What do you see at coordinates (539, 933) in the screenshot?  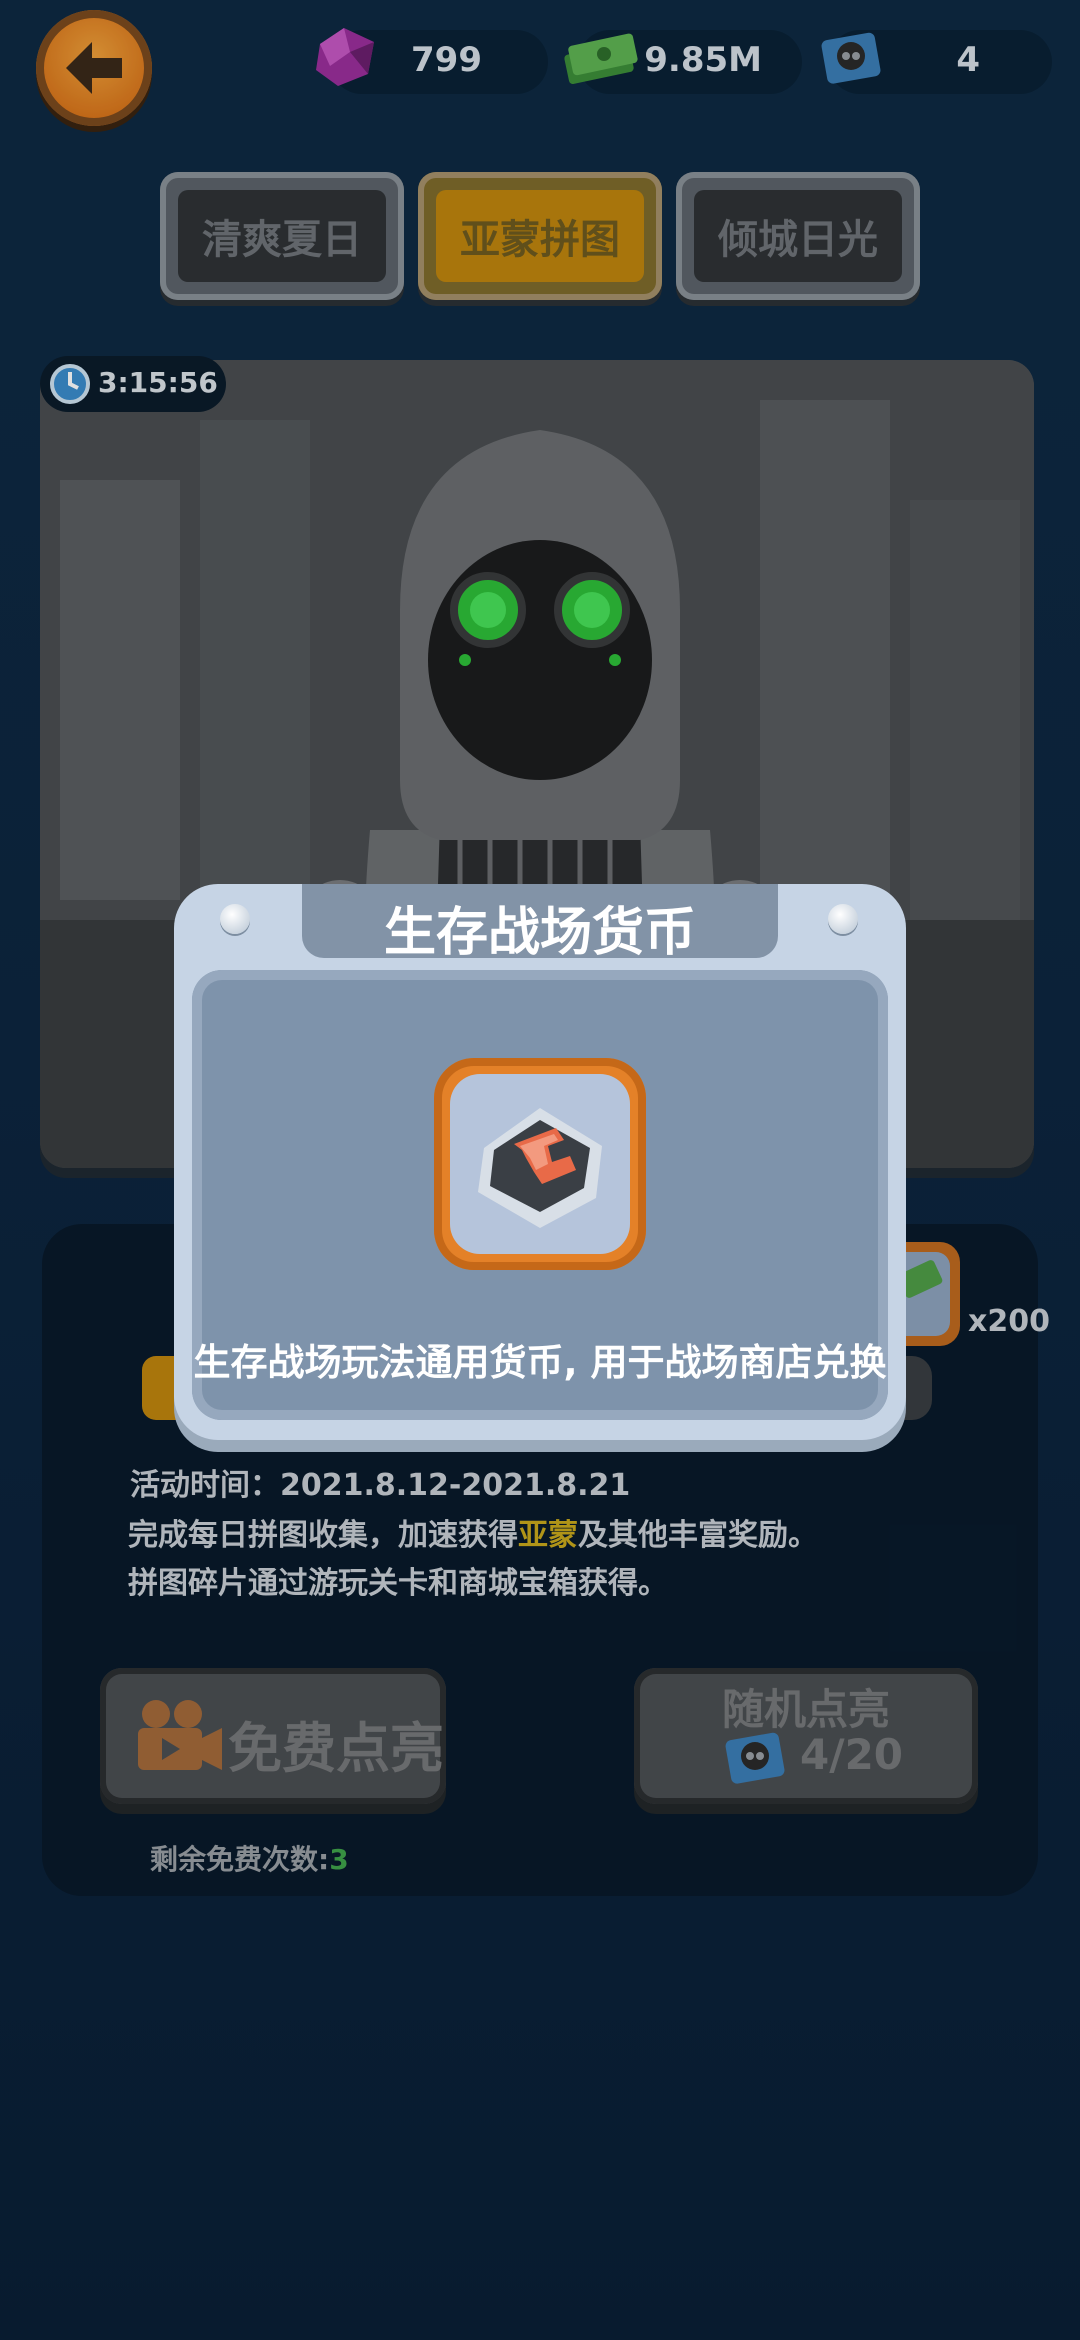 I see `modal-title: 生存战场货币` at bounding box center [539, 933].